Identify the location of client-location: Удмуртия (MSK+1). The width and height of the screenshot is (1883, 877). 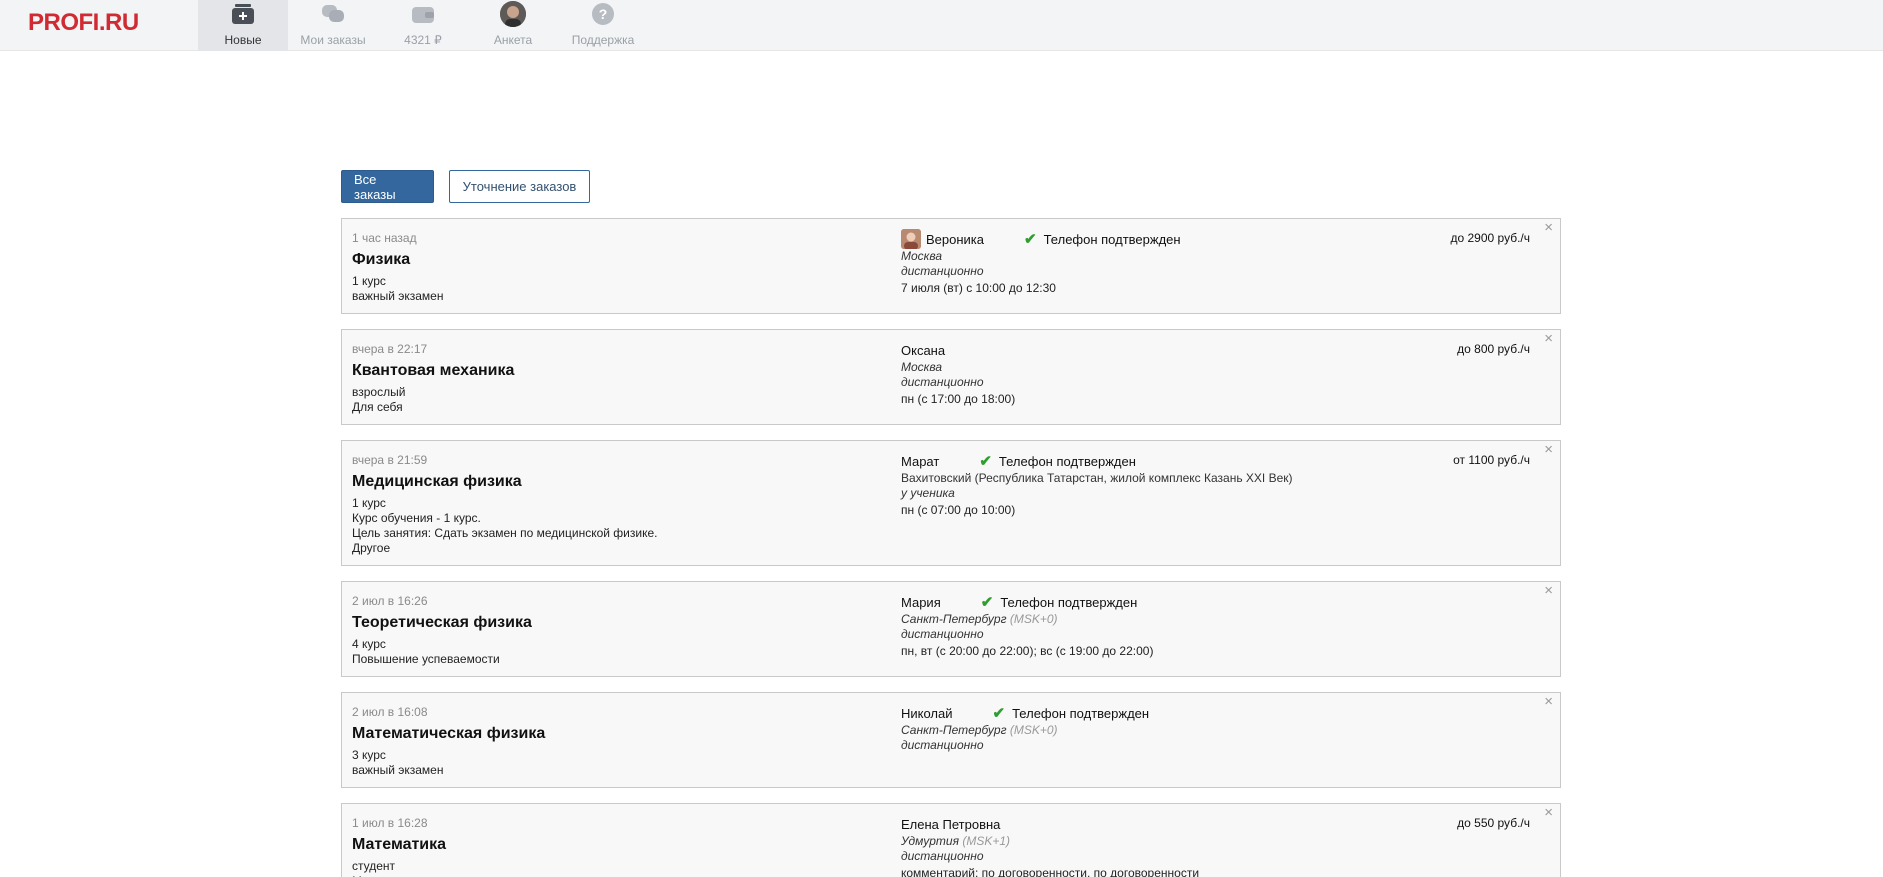
(1111, 841).